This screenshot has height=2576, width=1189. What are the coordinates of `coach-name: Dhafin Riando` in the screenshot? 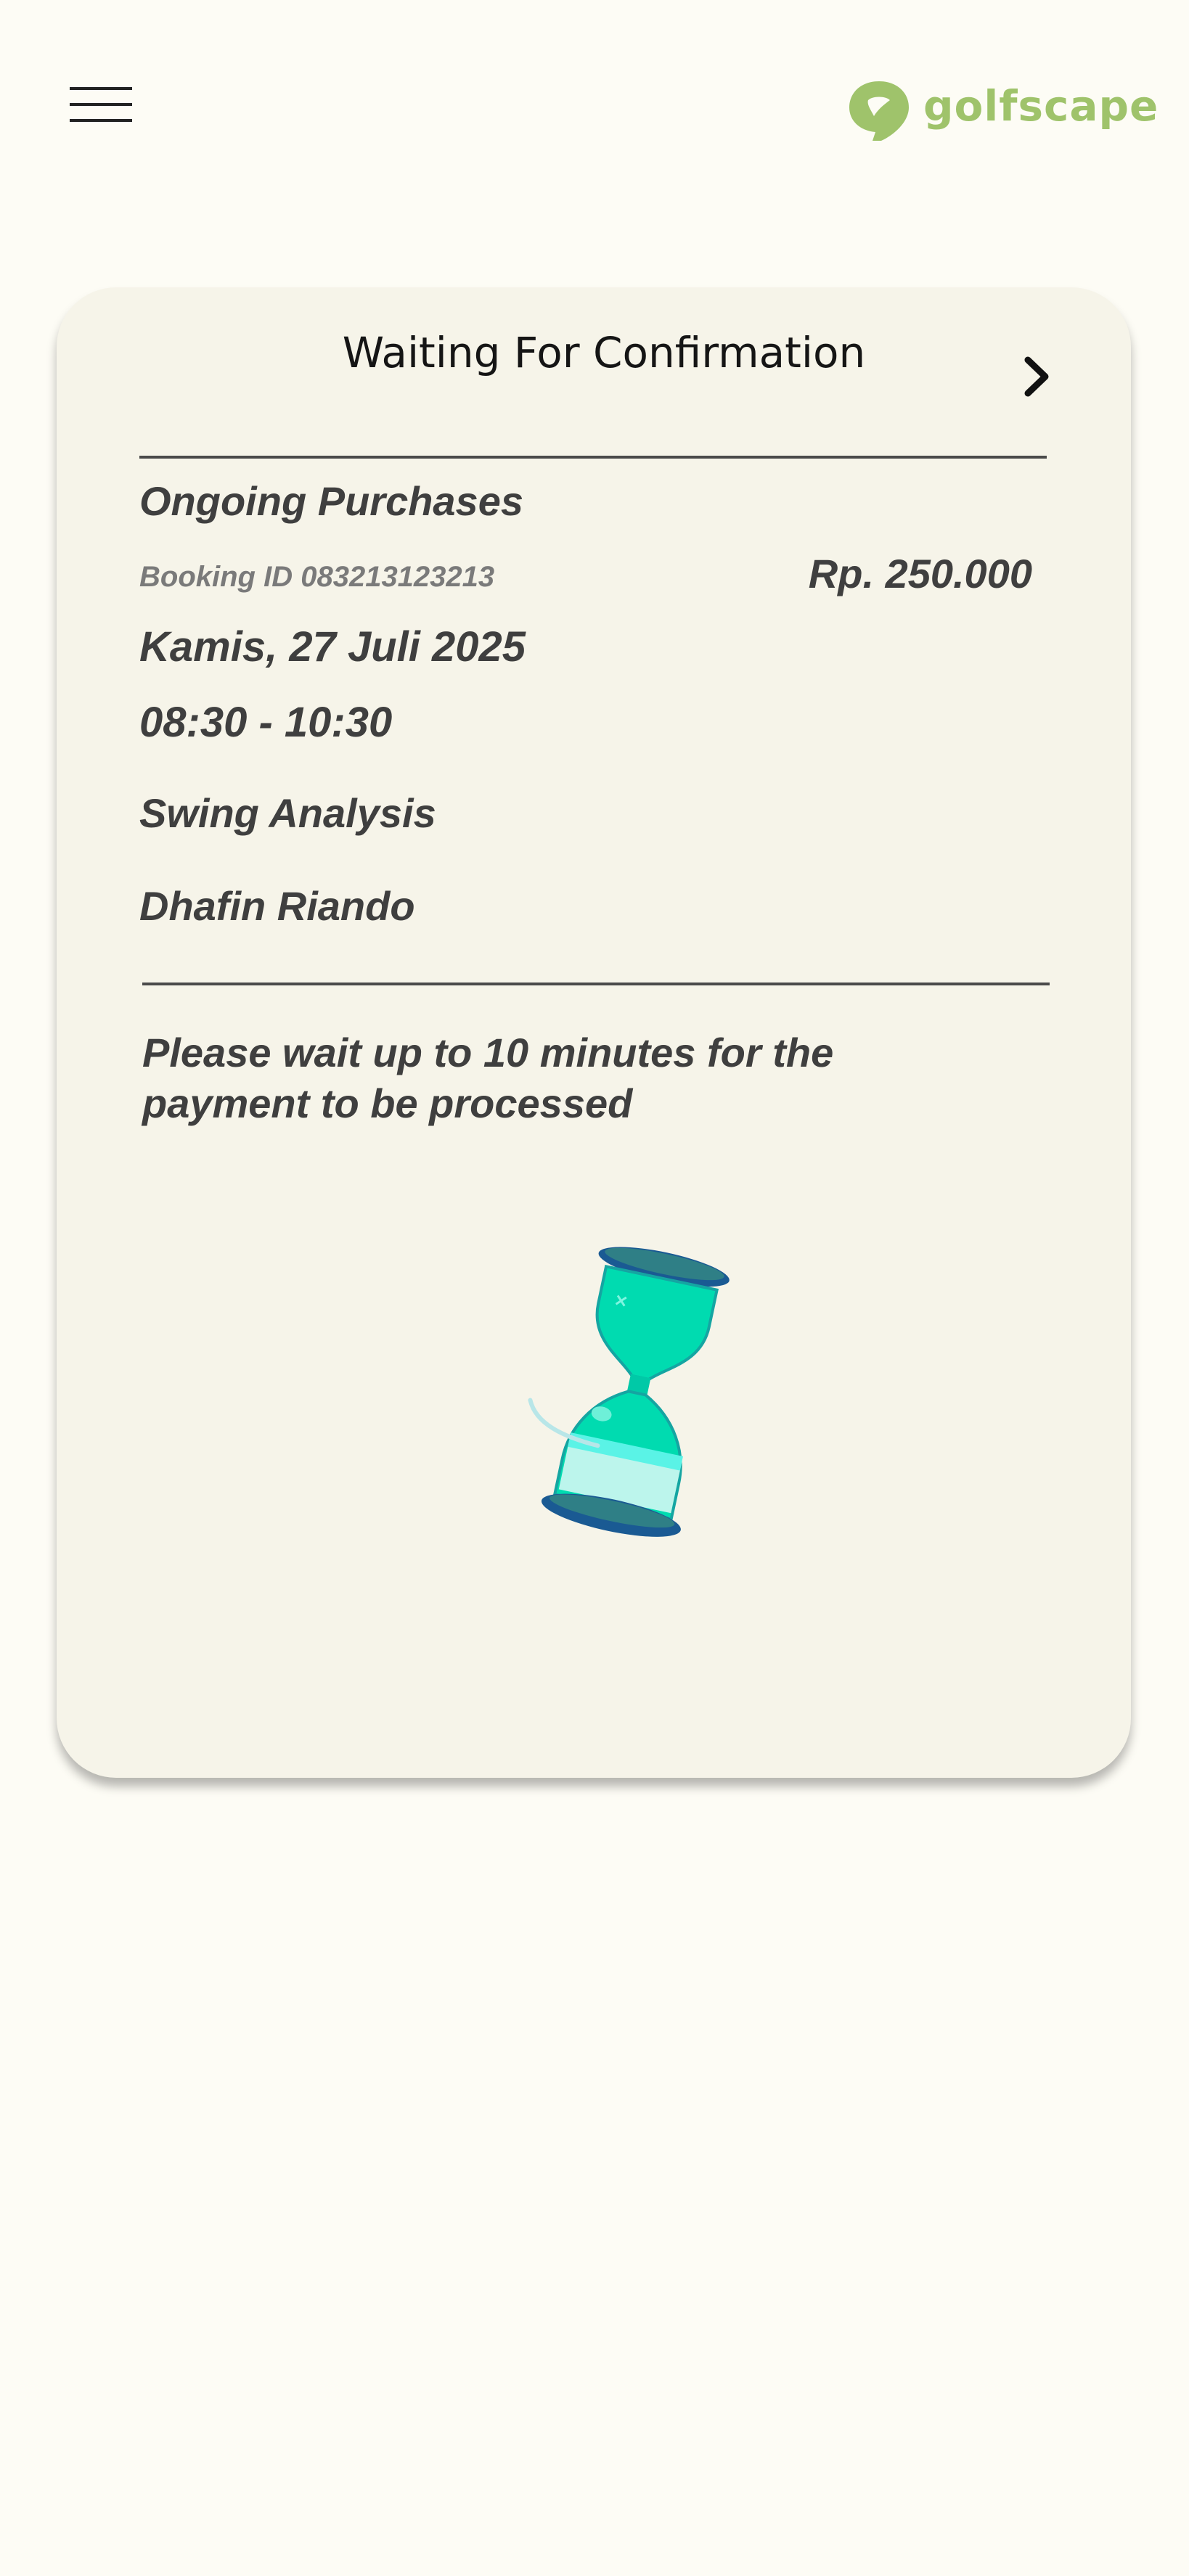 It's located at (277, 906).